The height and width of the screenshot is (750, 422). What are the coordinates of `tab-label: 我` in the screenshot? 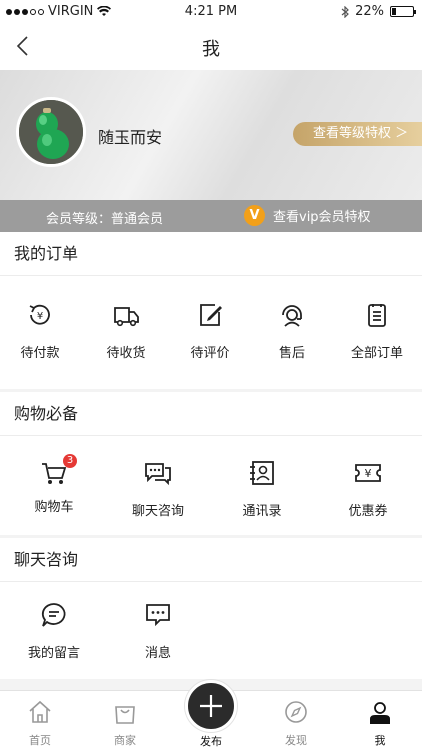 It's located at (380, 740).